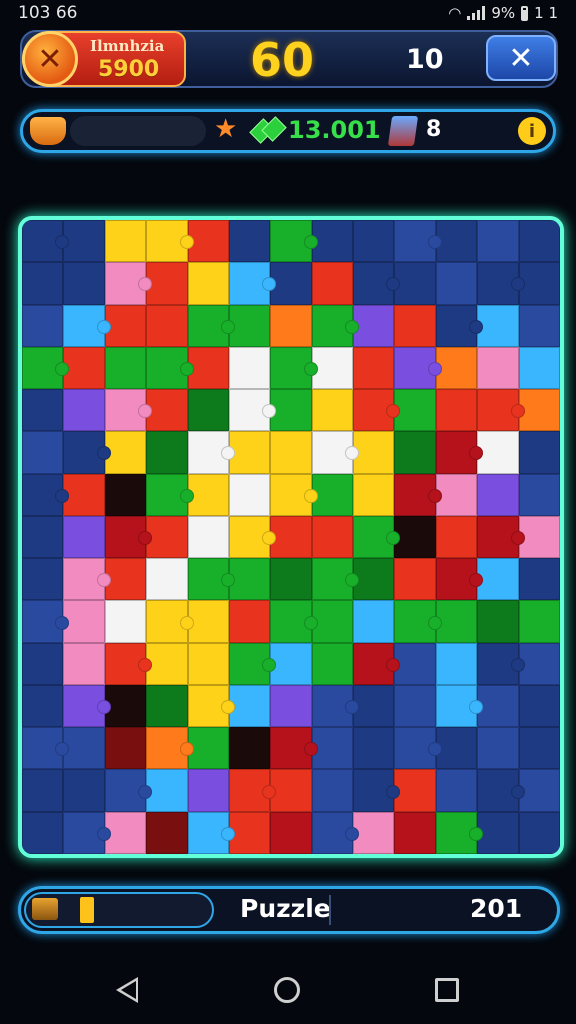 This screenshot has width=576, height=1024. I want to click on coin-info-button: i, so click(532, 131).